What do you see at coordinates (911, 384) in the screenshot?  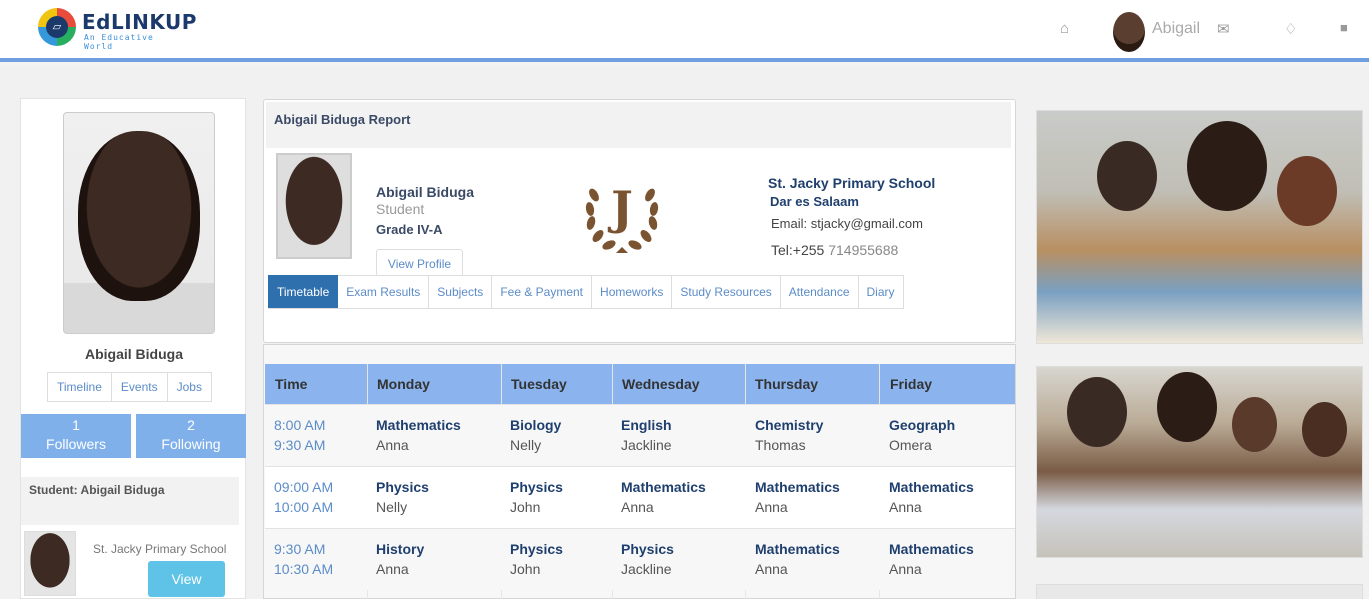 I see `header-friday: Friday` at bounding box center [911, 384].